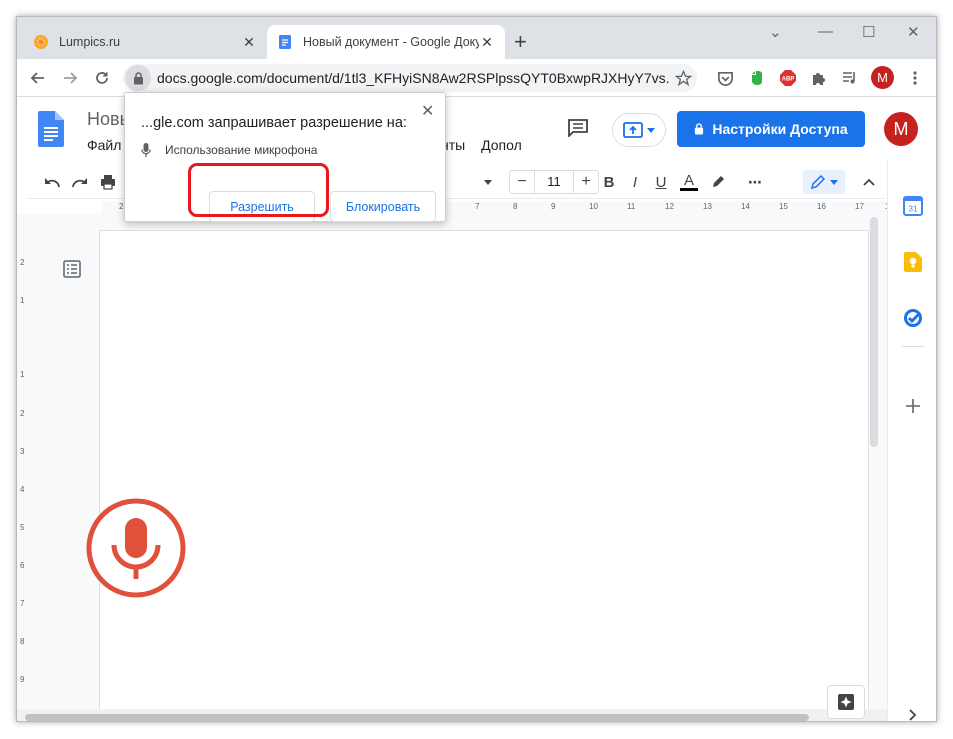 This screenshot has height=739, width=953. I want to click on ruler-number: 6, so click(22, 565).